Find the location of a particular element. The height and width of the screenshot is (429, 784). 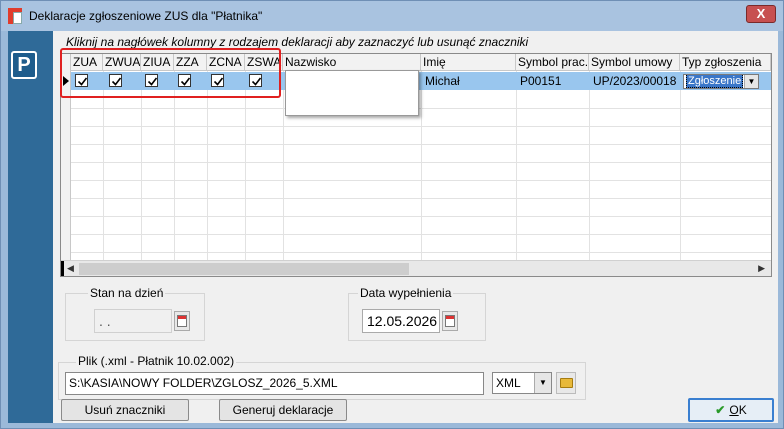

column-header-symbol-prac: Symbol prac. is located at coordinates (552, 62).